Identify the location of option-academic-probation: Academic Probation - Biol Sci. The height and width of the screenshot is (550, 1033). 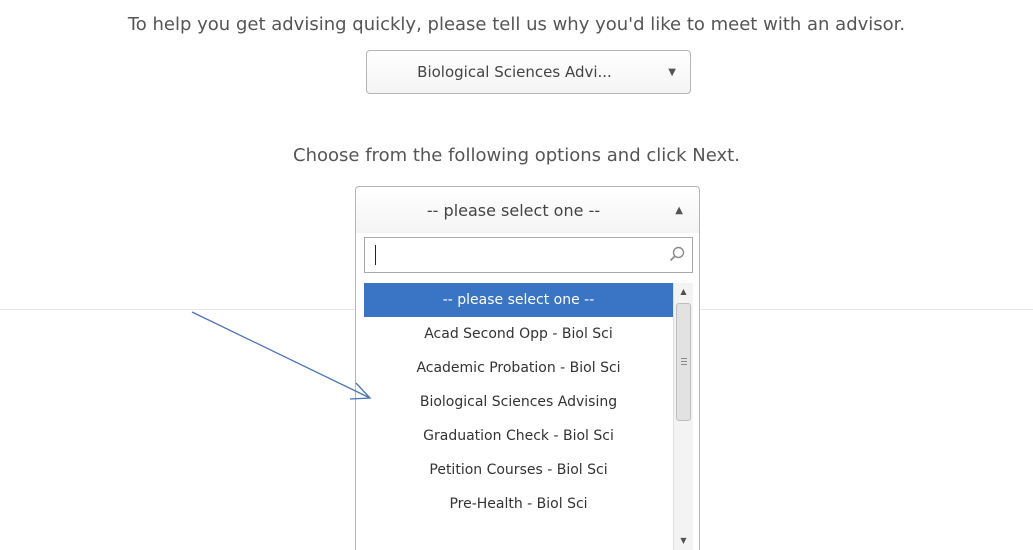
(518, 368).